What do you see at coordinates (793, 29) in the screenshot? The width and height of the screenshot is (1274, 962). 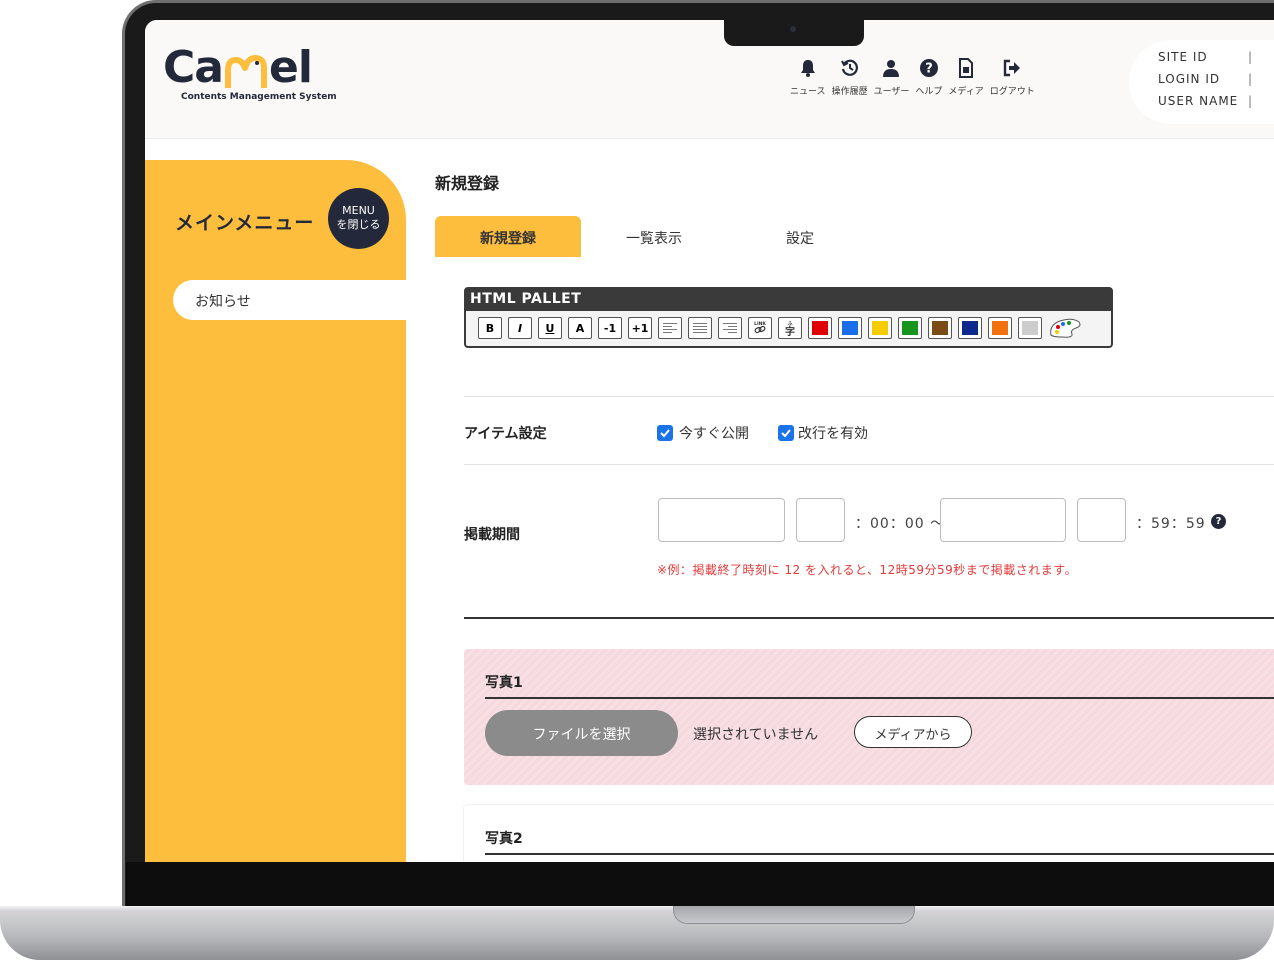 I see `camera-icon` at bounding box center [793, 29].